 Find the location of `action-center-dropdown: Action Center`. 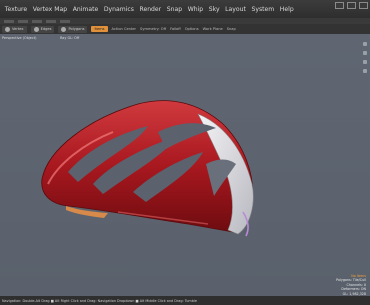

action-center-dropdown: Action Center is located at coordinates (124, 29).